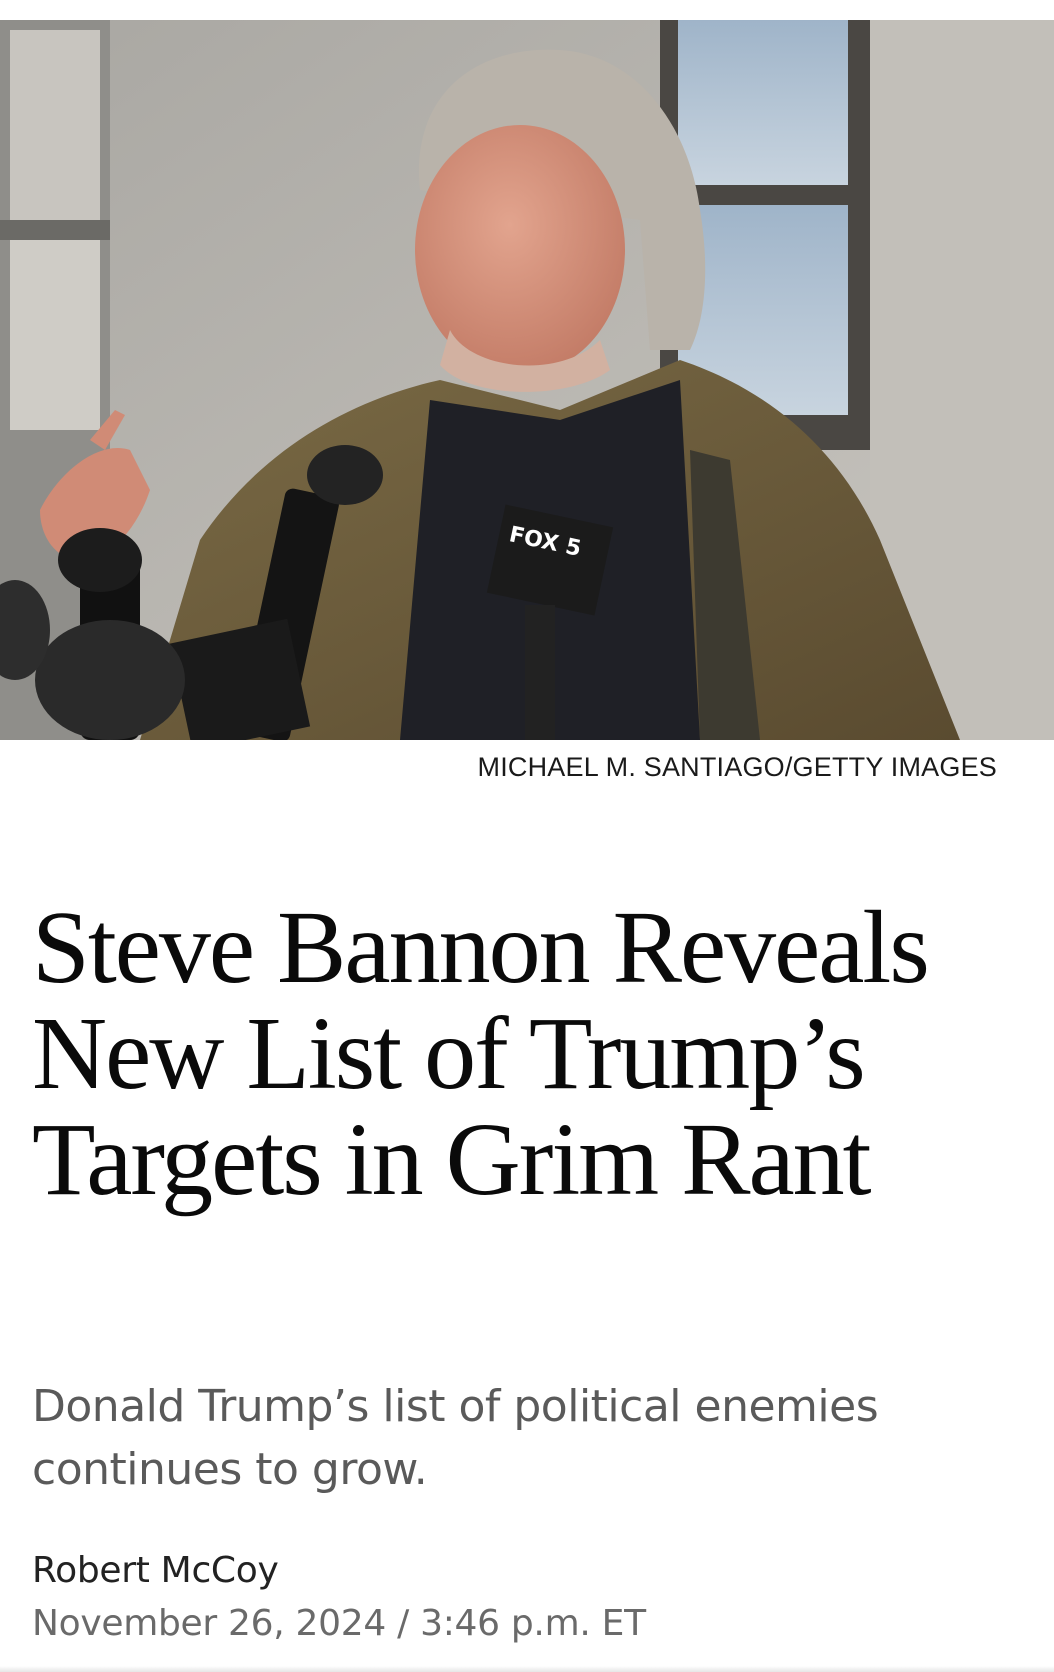  Describe the element at coordinates (527, 1669) in the screenshot. I see `bottom-edge` at that location.